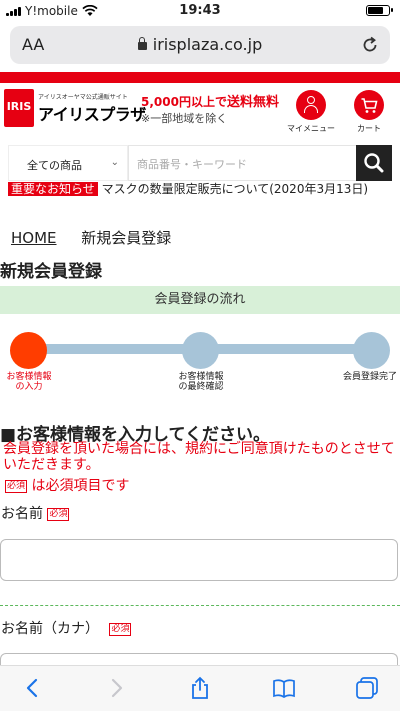 The image size is (400, 711). Describe the element at coordinates (16, 486) in the screenshot. I see `required-badge: 必須` at that location.